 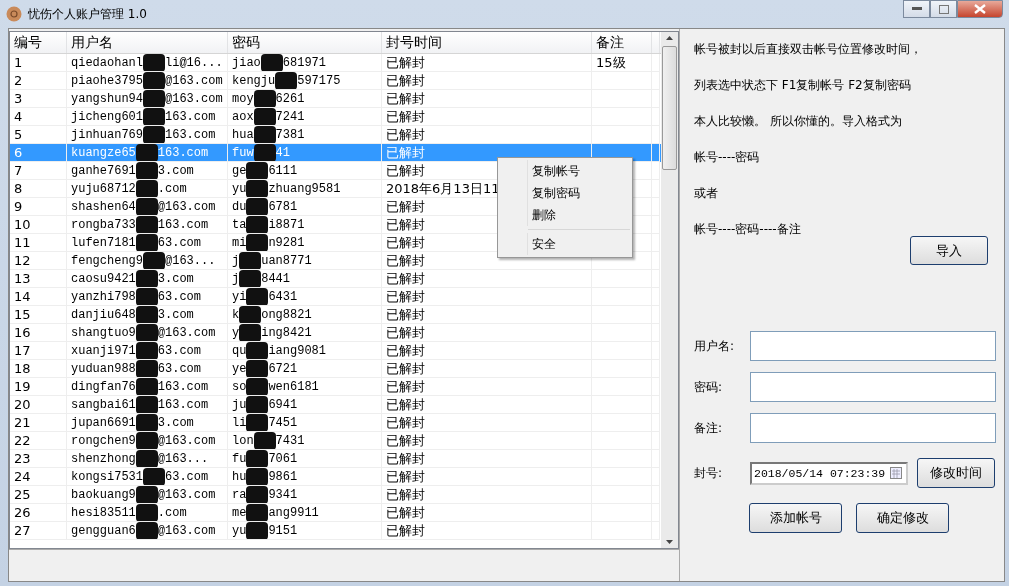 What do you see at coordinates (335, 405) in the screenshot?
I see `table-row: 20 sangbai61 163.com ju 6941 已解封` at bounding box center [335, 405].